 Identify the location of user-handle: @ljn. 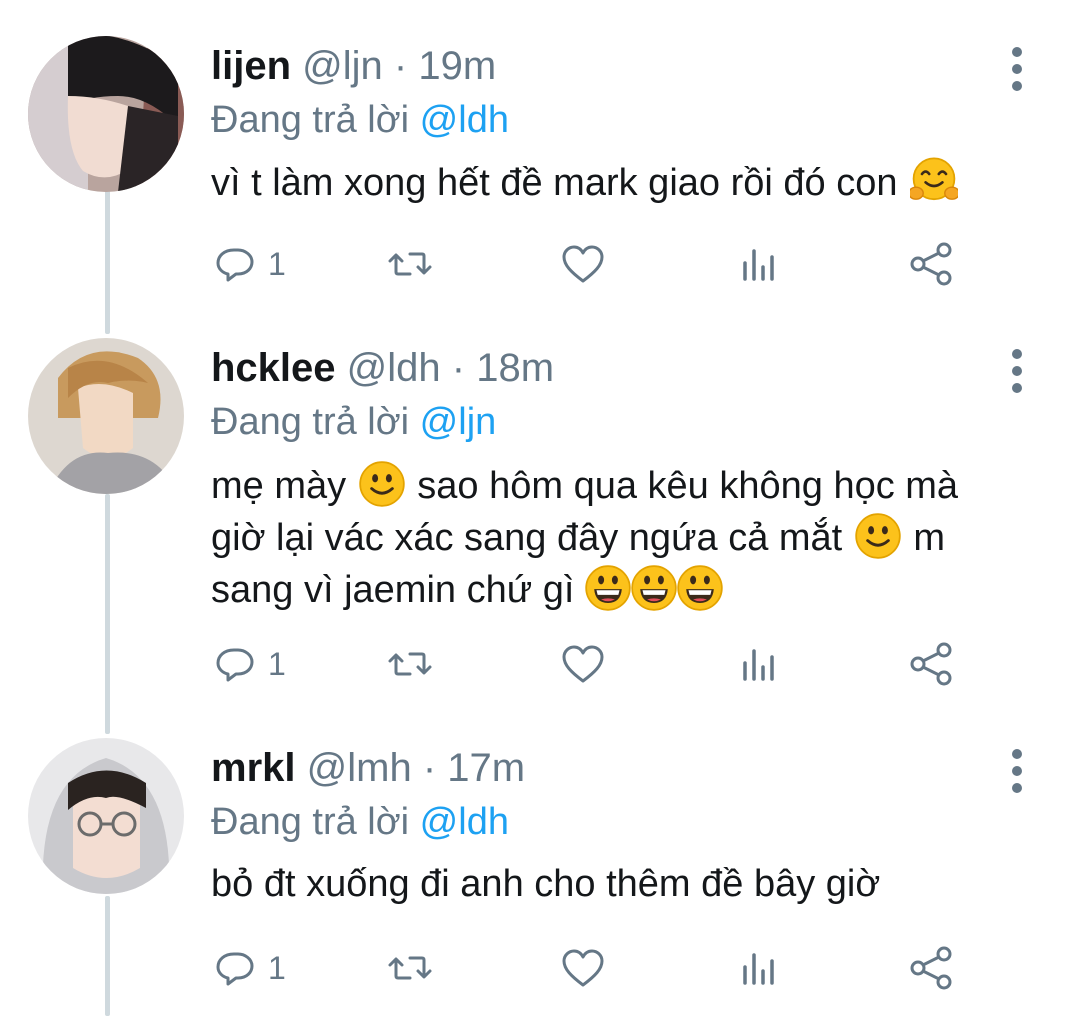
(342, 66).